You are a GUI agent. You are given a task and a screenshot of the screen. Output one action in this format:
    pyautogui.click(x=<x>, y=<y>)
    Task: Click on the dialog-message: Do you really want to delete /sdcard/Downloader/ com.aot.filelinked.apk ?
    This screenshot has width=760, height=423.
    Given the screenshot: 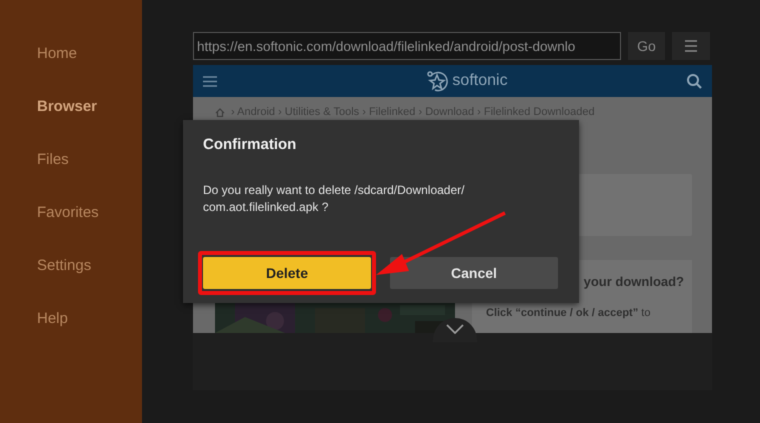 What is the action you would take?
    pyautogui.click(x=334, y=199)
    